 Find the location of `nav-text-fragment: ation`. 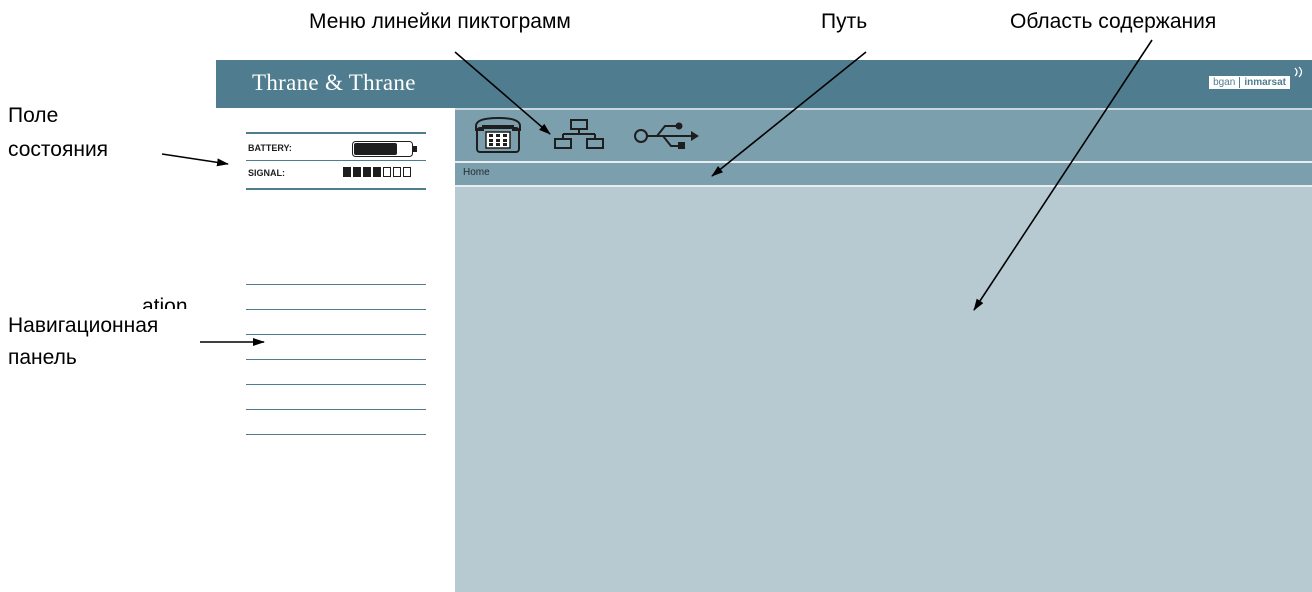

nav-text-fragment: ation is located at coordinates (165, 302).